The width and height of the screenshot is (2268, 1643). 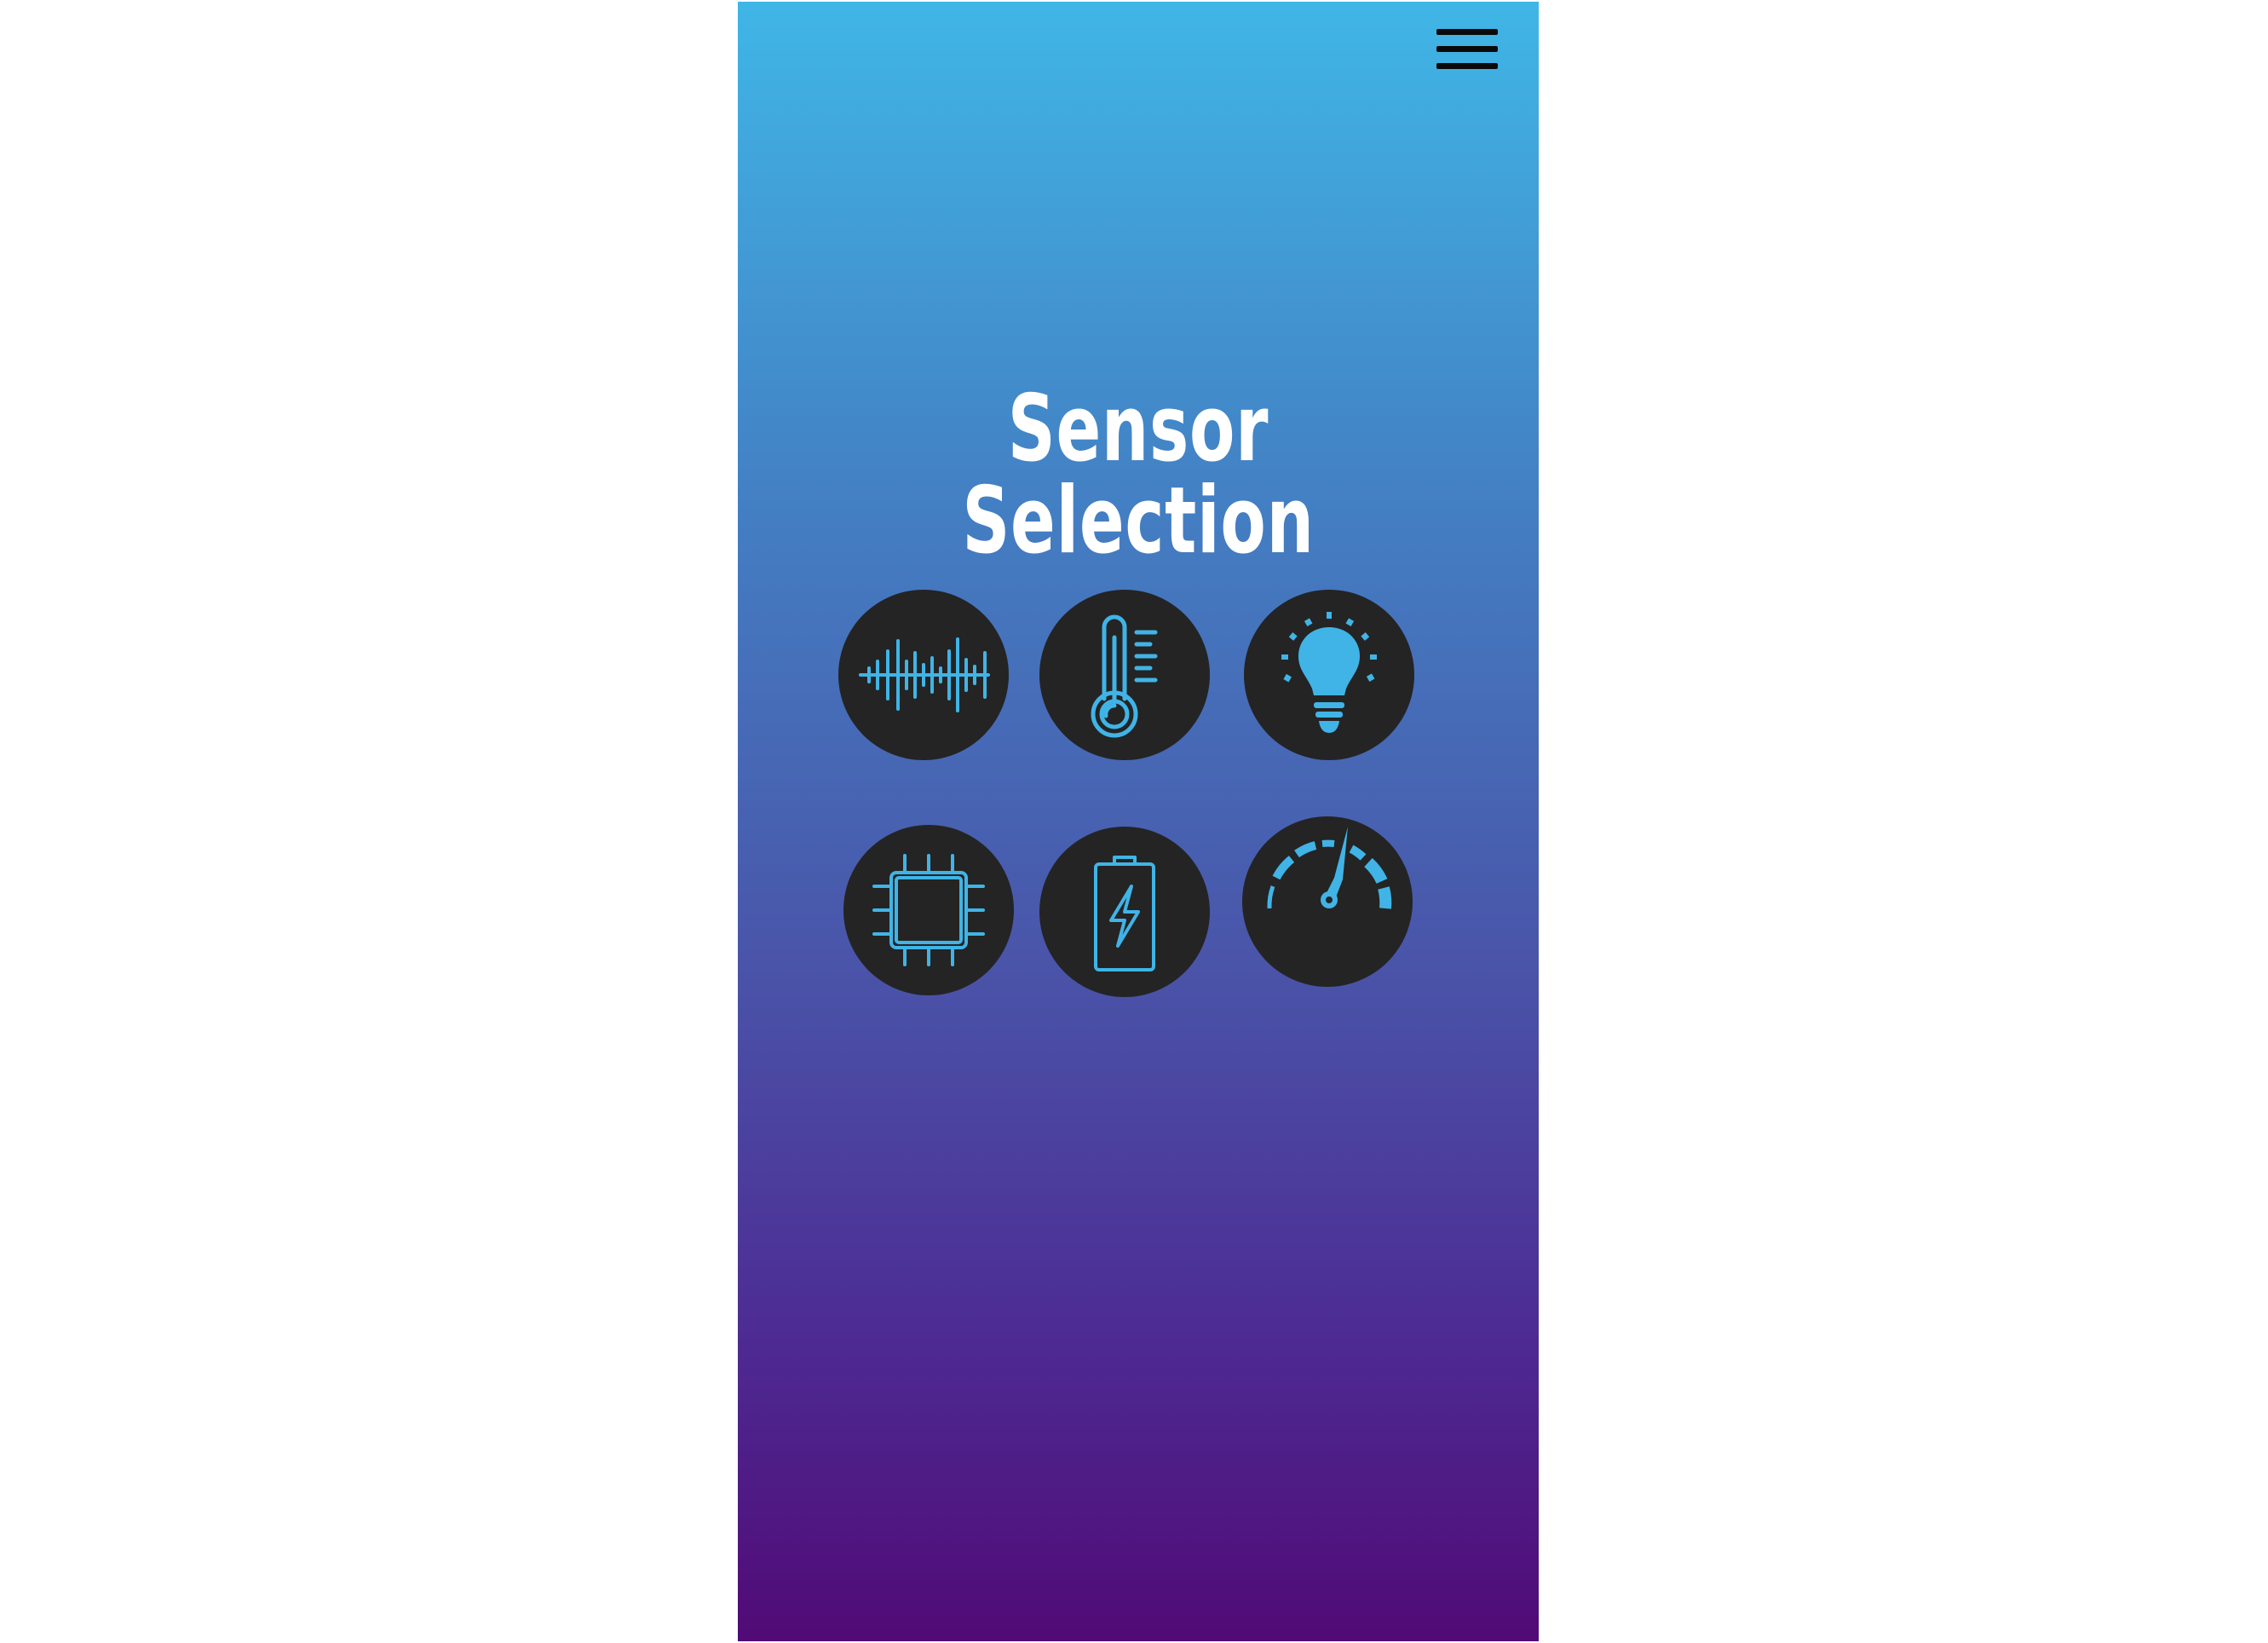 I want to click on speed-sensor-button, so click(x=1327, y=901).